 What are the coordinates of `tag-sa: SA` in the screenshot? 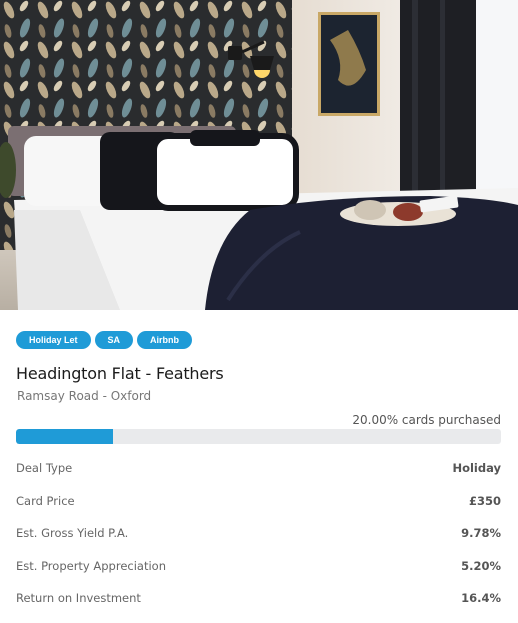 It's located at (114, 340).